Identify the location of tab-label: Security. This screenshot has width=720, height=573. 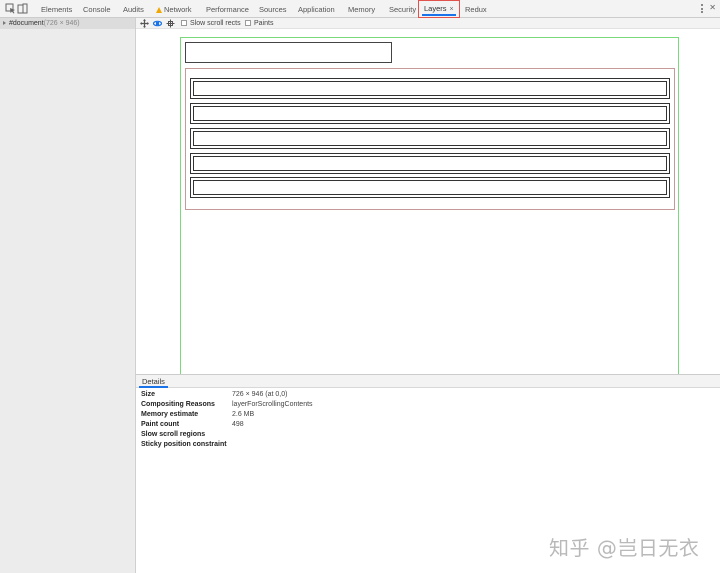
(403, 9).